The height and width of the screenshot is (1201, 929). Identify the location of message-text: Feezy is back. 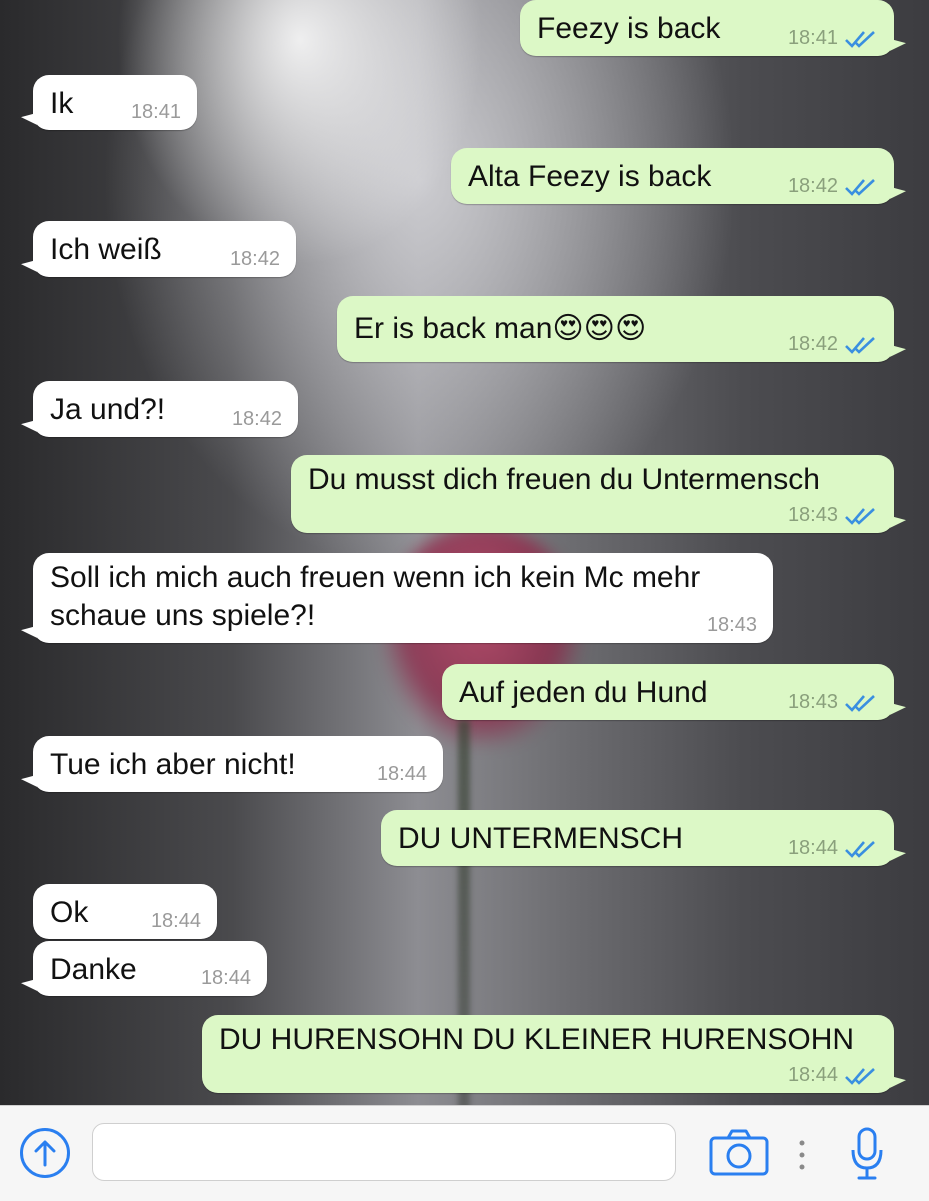
(629, 28).